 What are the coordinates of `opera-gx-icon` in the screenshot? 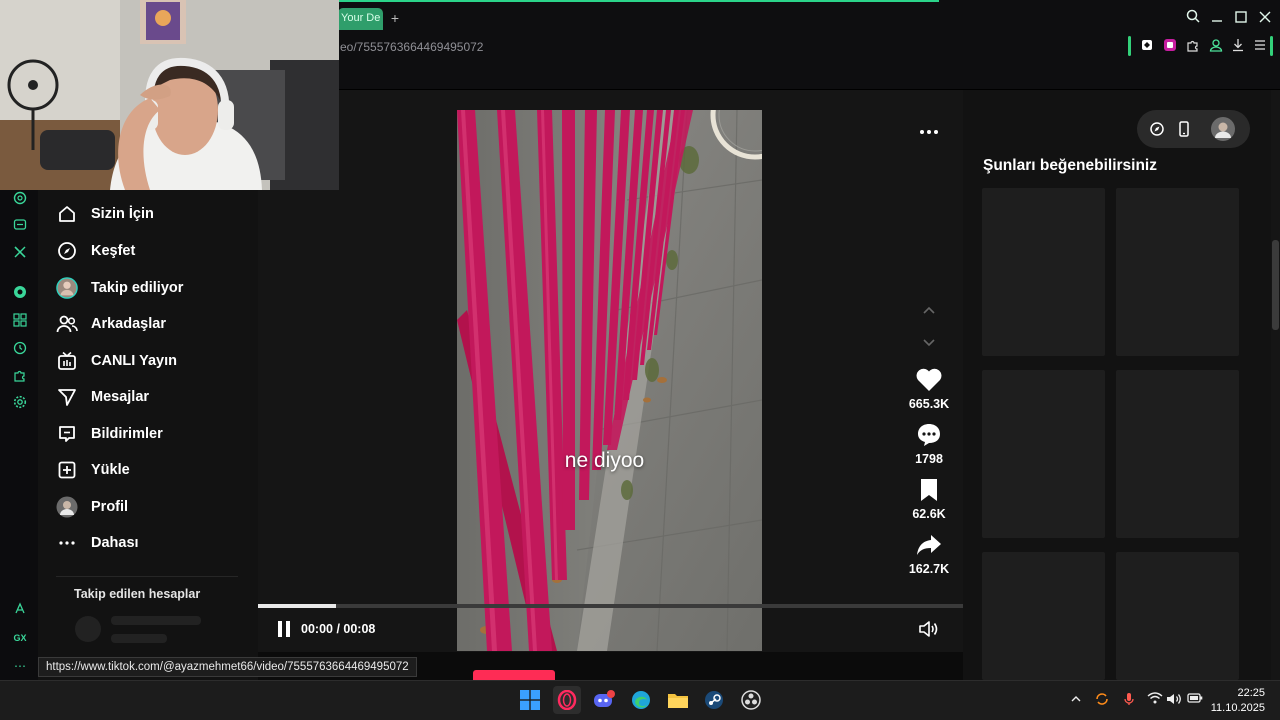 It's located at (567, 700).